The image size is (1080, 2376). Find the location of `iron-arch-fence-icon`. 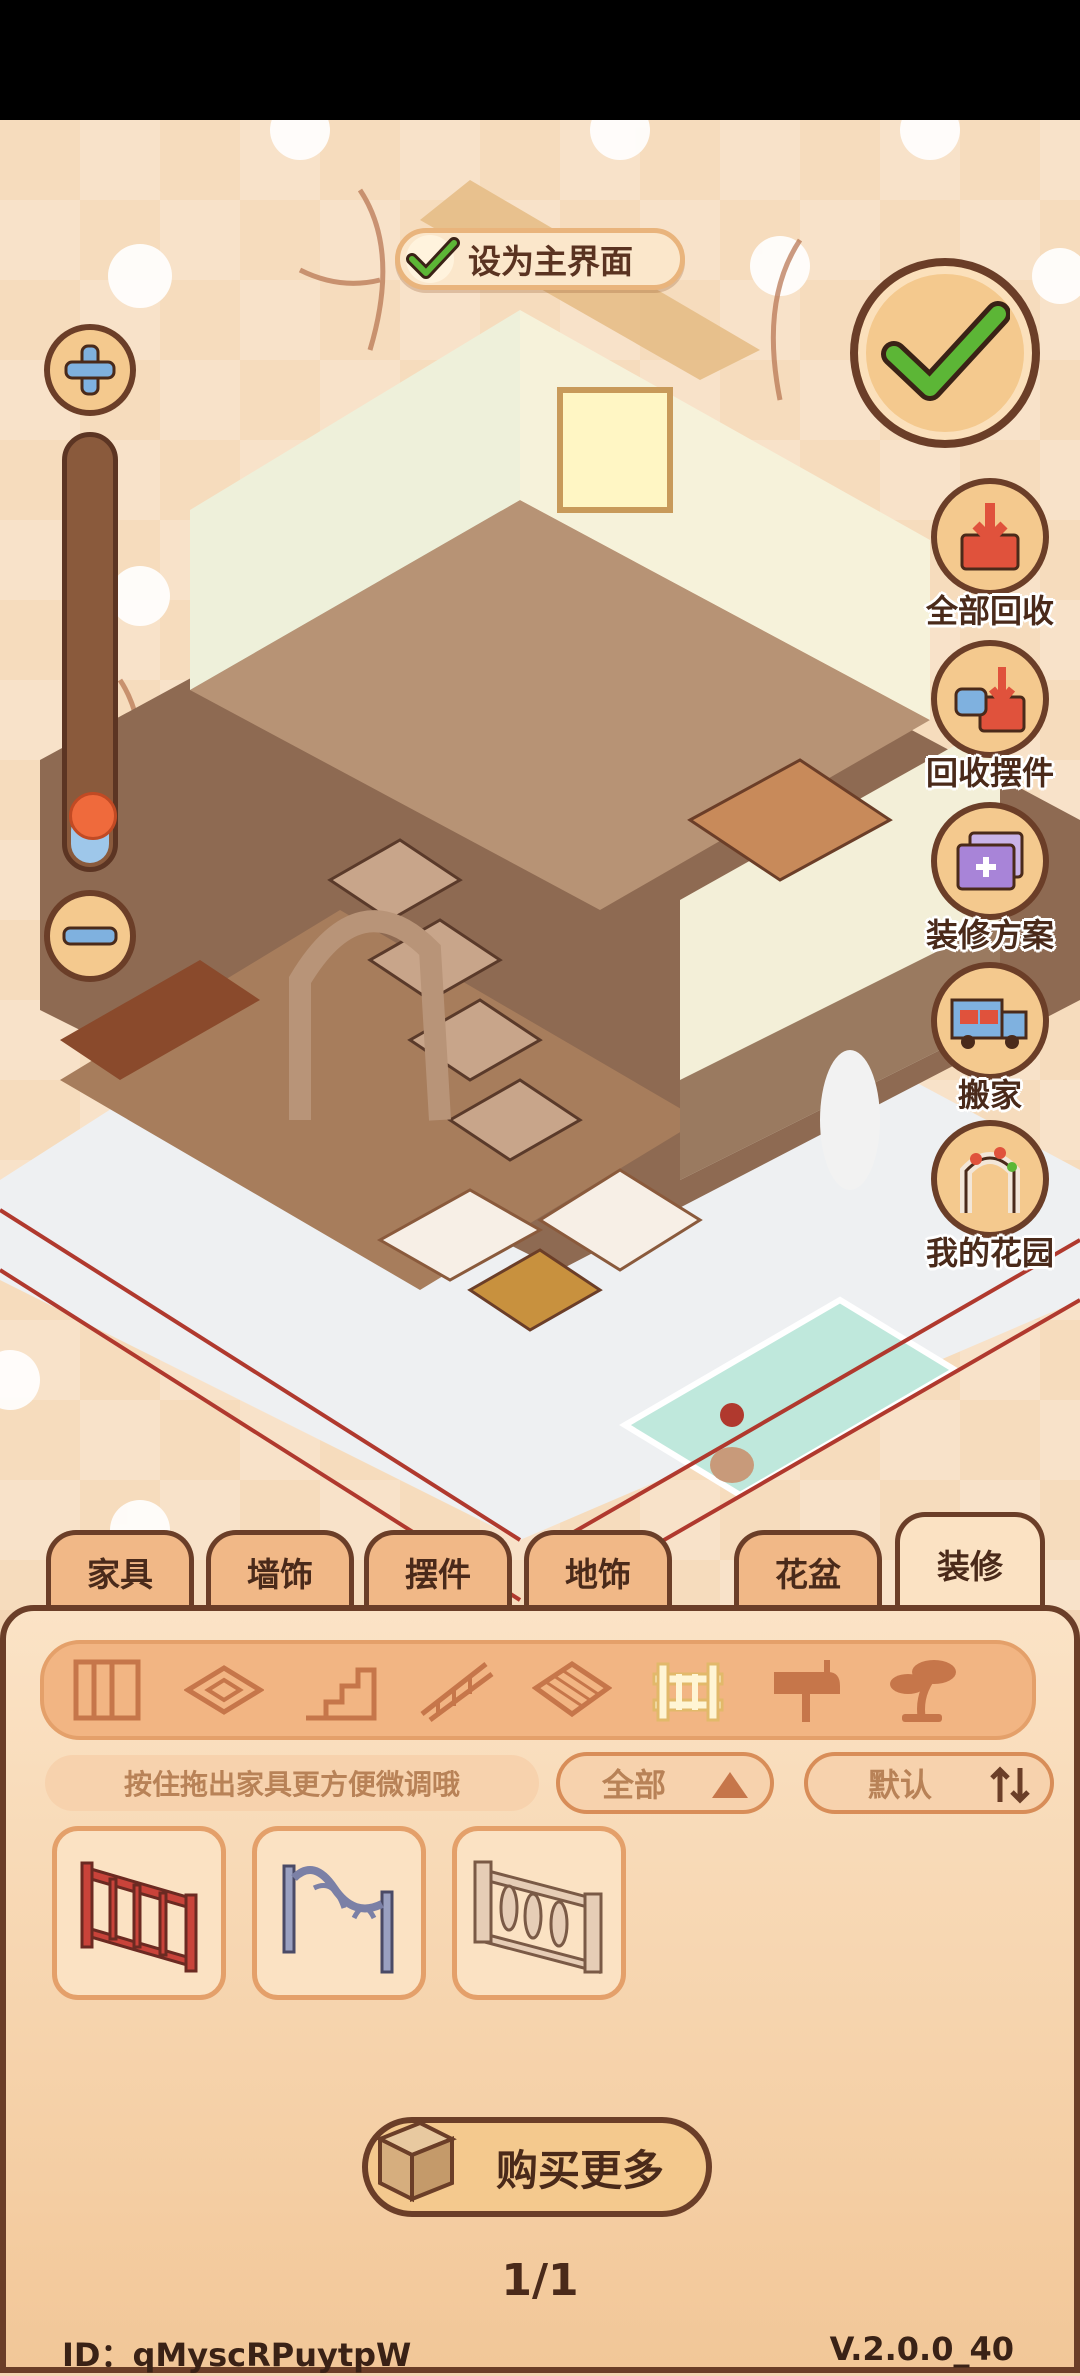

iron-arch-fence-icon is located at coordinates (338, 1919).